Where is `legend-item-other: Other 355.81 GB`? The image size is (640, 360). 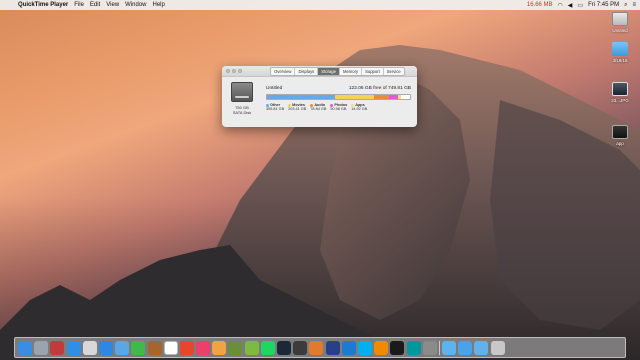 legend-item-other: Other 355.81 GB is located at coordinates (275, 107).